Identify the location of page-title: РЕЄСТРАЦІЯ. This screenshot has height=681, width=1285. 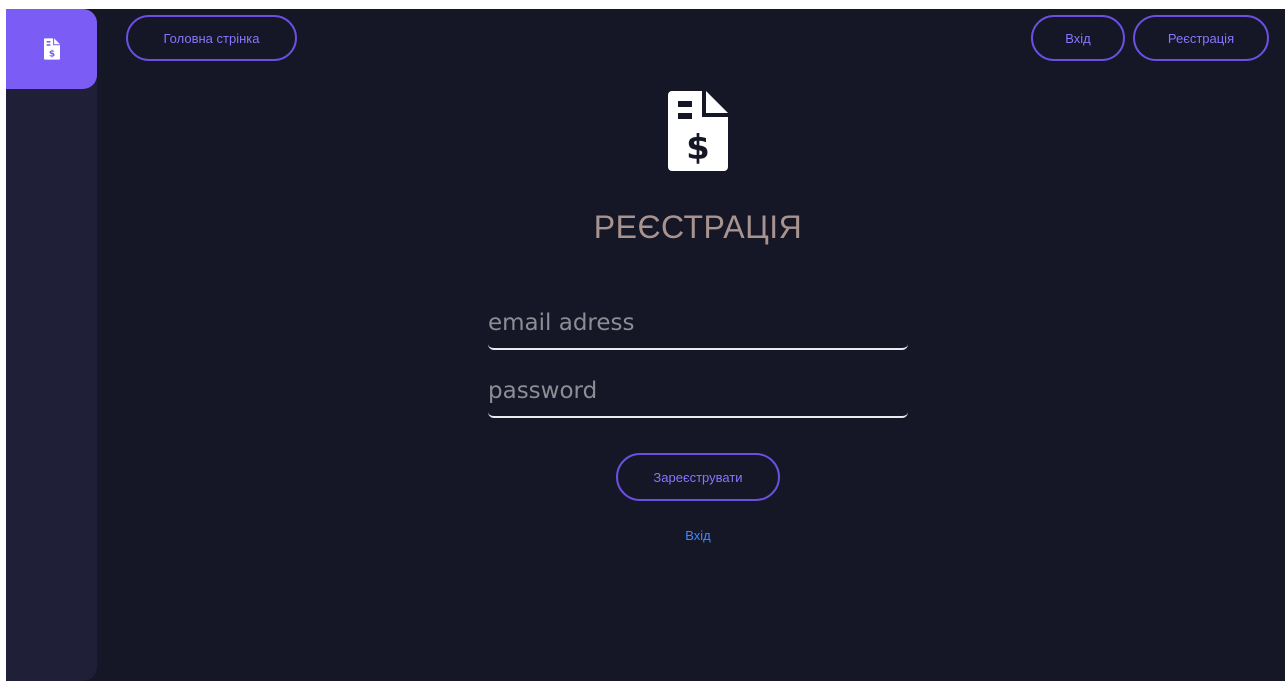
(698, 227).